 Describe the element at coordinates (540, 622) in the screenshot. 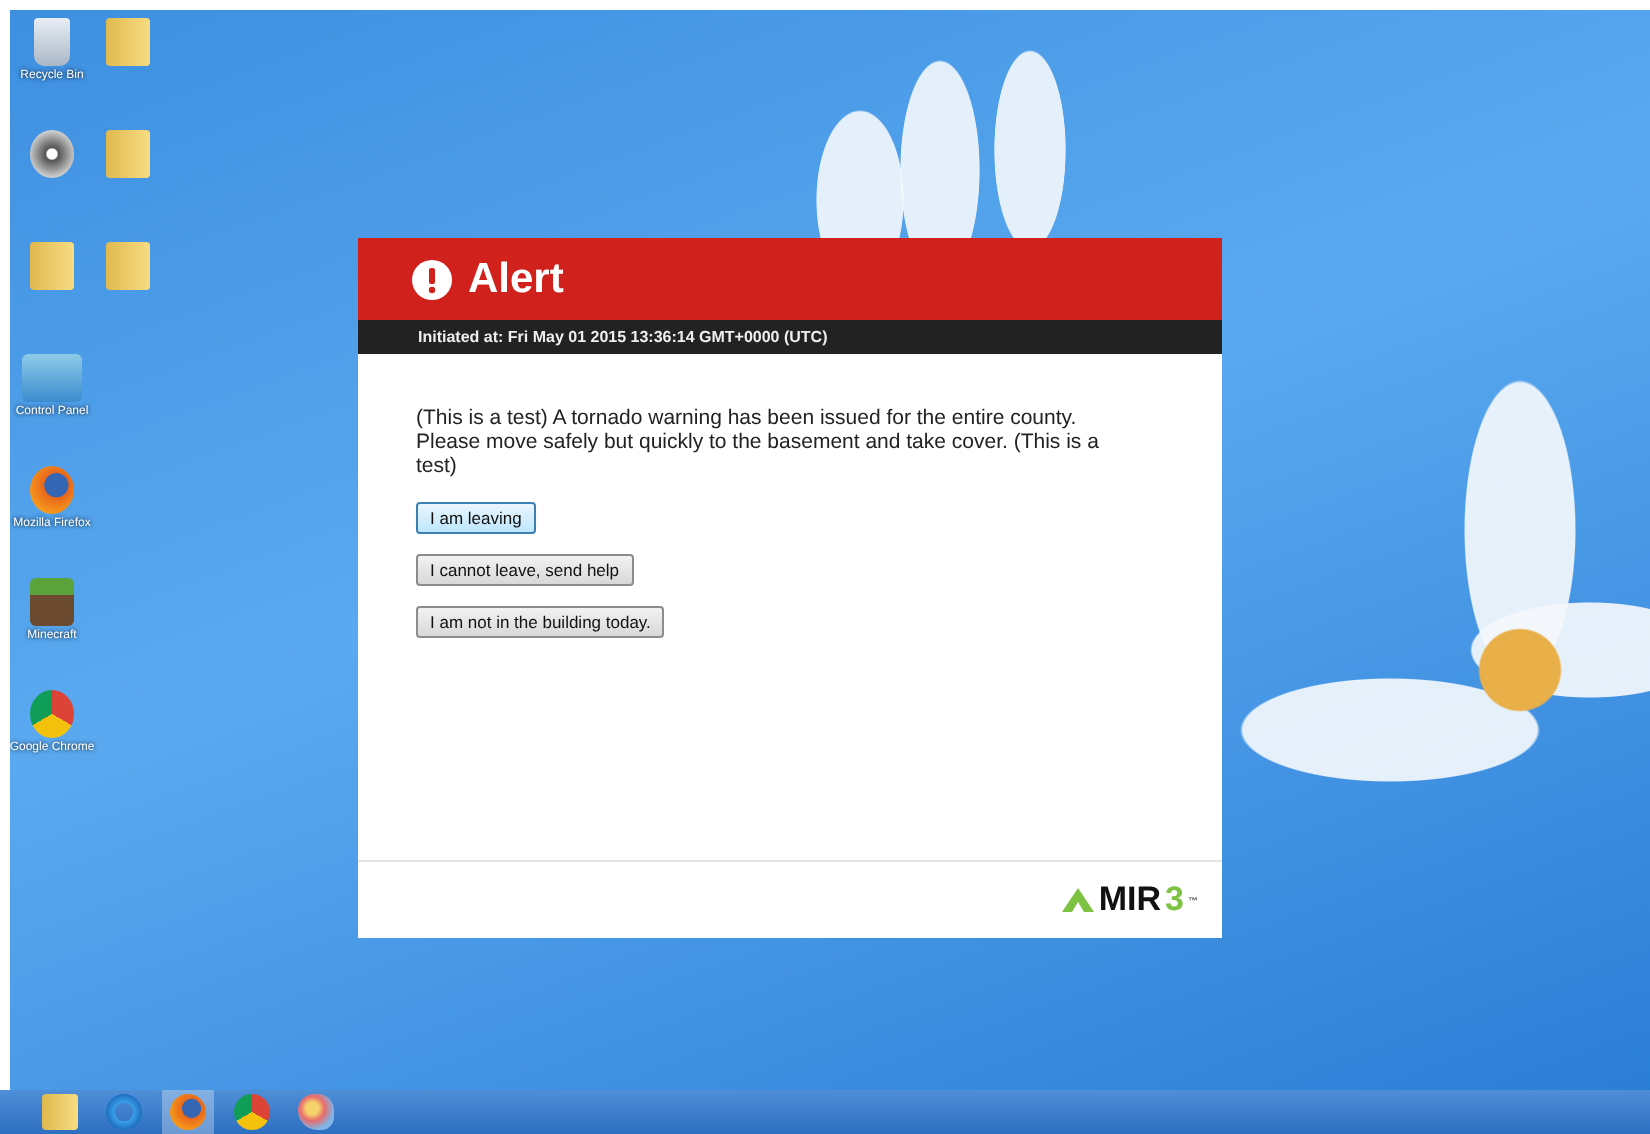

I see `response-button: I am not in the building today.` at that location.